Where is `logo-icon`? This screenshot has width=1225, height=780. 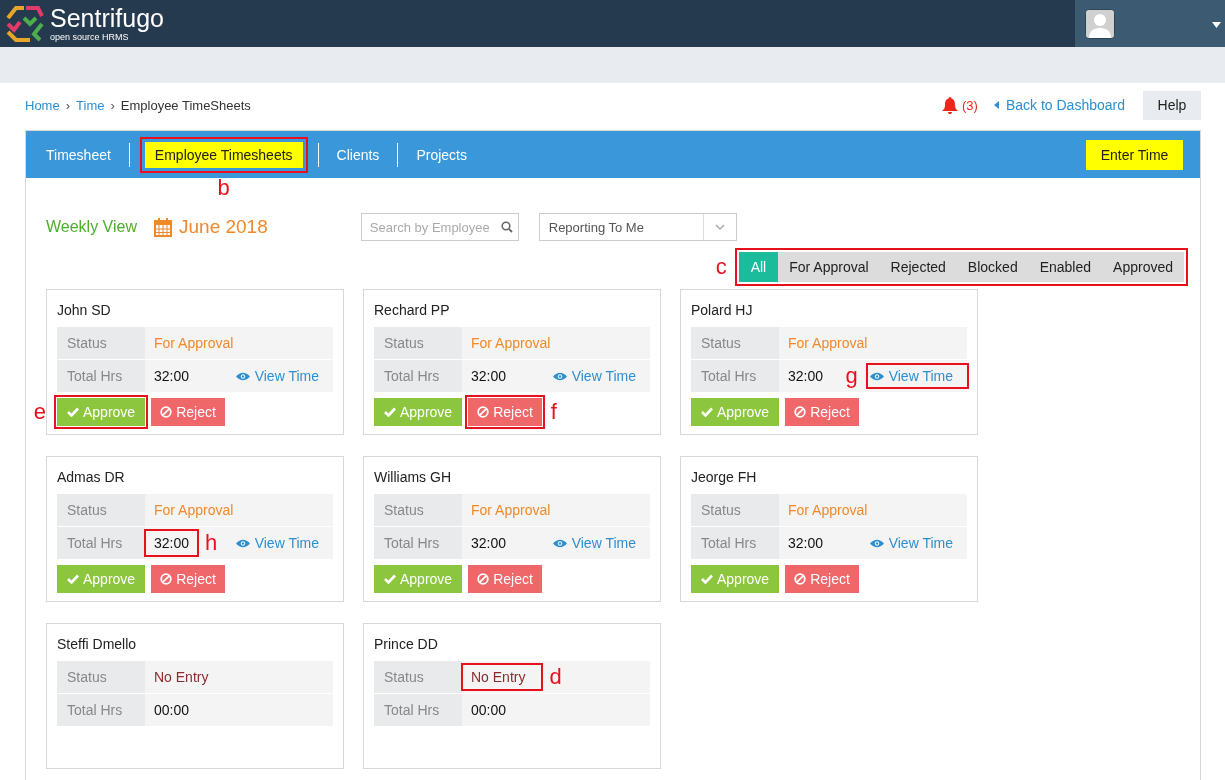
logo-icon is located at coordinates (24, 23).